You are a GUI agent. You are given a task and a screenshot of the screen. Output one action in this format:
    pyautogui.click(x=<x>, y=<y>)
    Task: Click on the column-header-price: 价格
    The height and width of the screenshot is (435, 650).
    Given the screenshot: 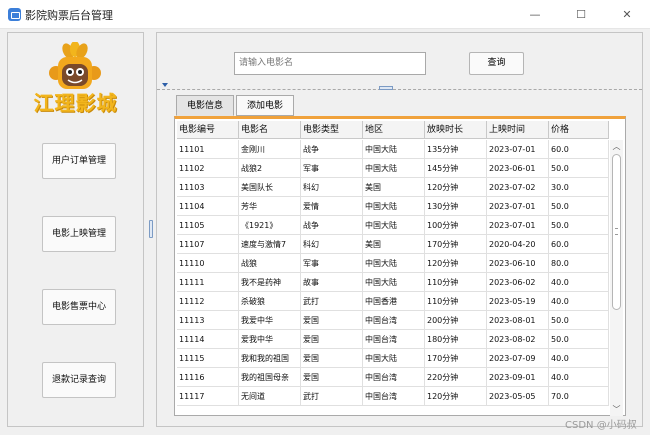 What is the action you would take?
    pyautogui.click(x=579, y=130)
    